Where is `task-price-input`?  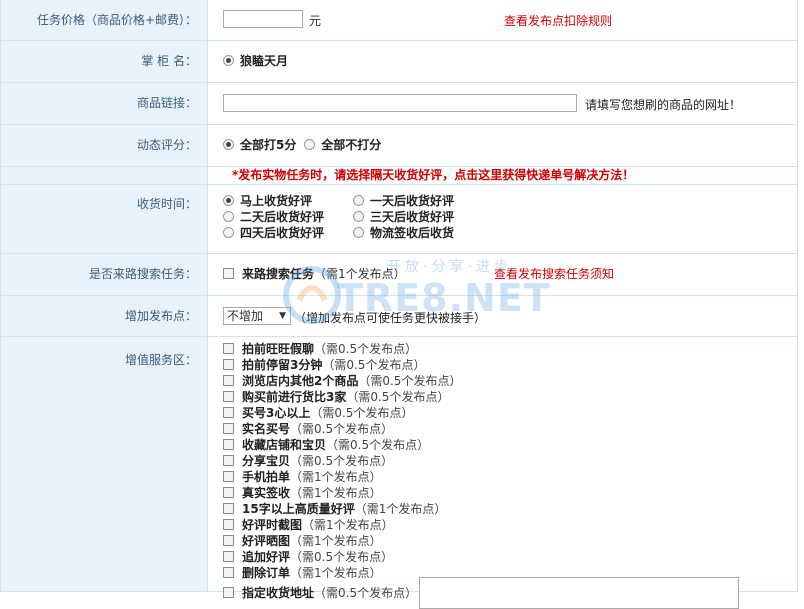 task-price-input is located at coordinates (263, 19).